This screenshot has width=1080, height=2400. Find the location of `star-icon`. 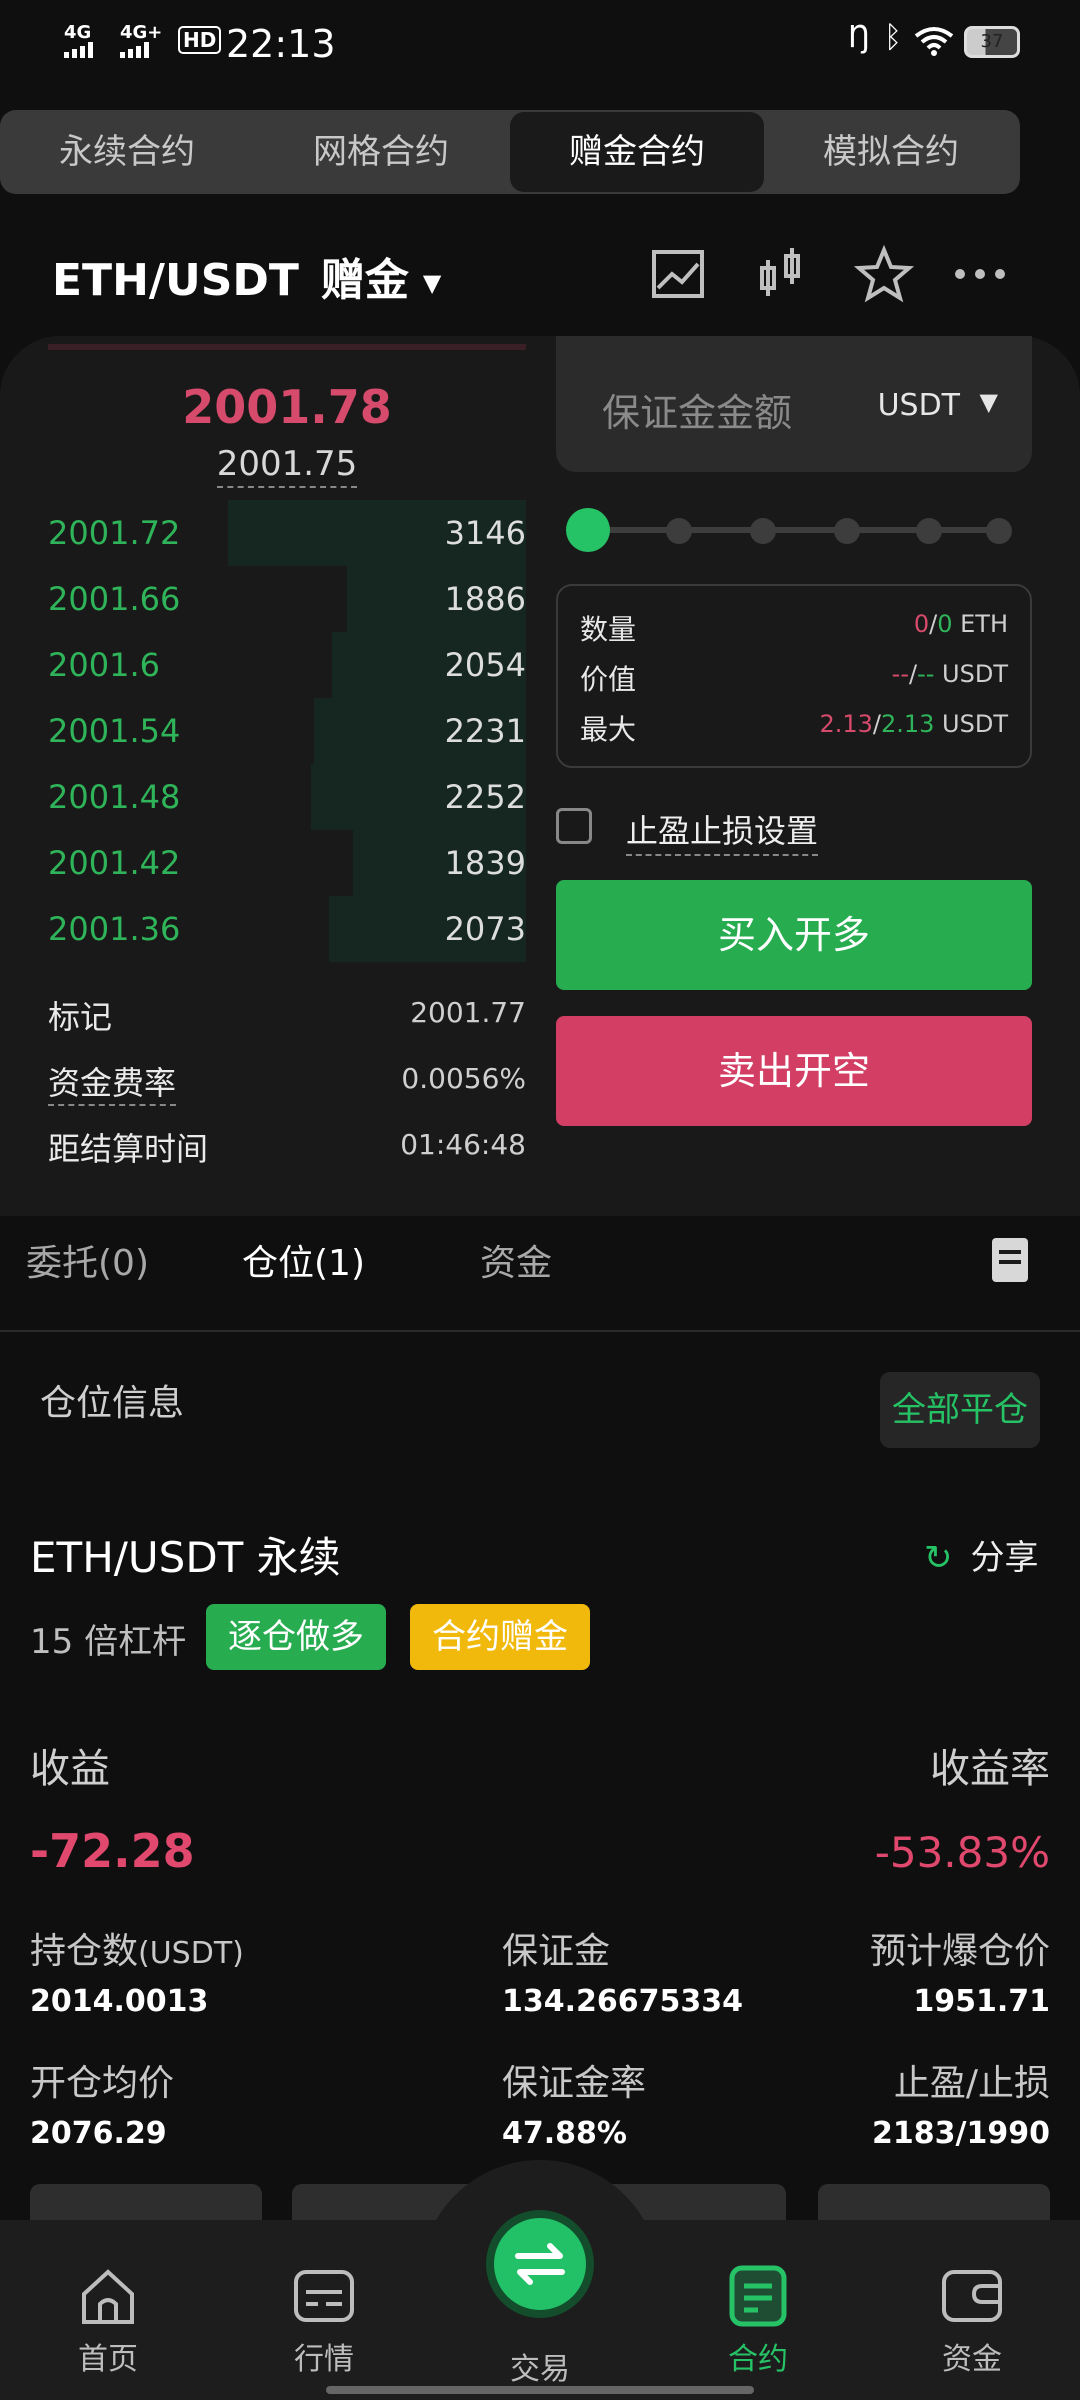

star-icon is located at coordinates (884, 274).